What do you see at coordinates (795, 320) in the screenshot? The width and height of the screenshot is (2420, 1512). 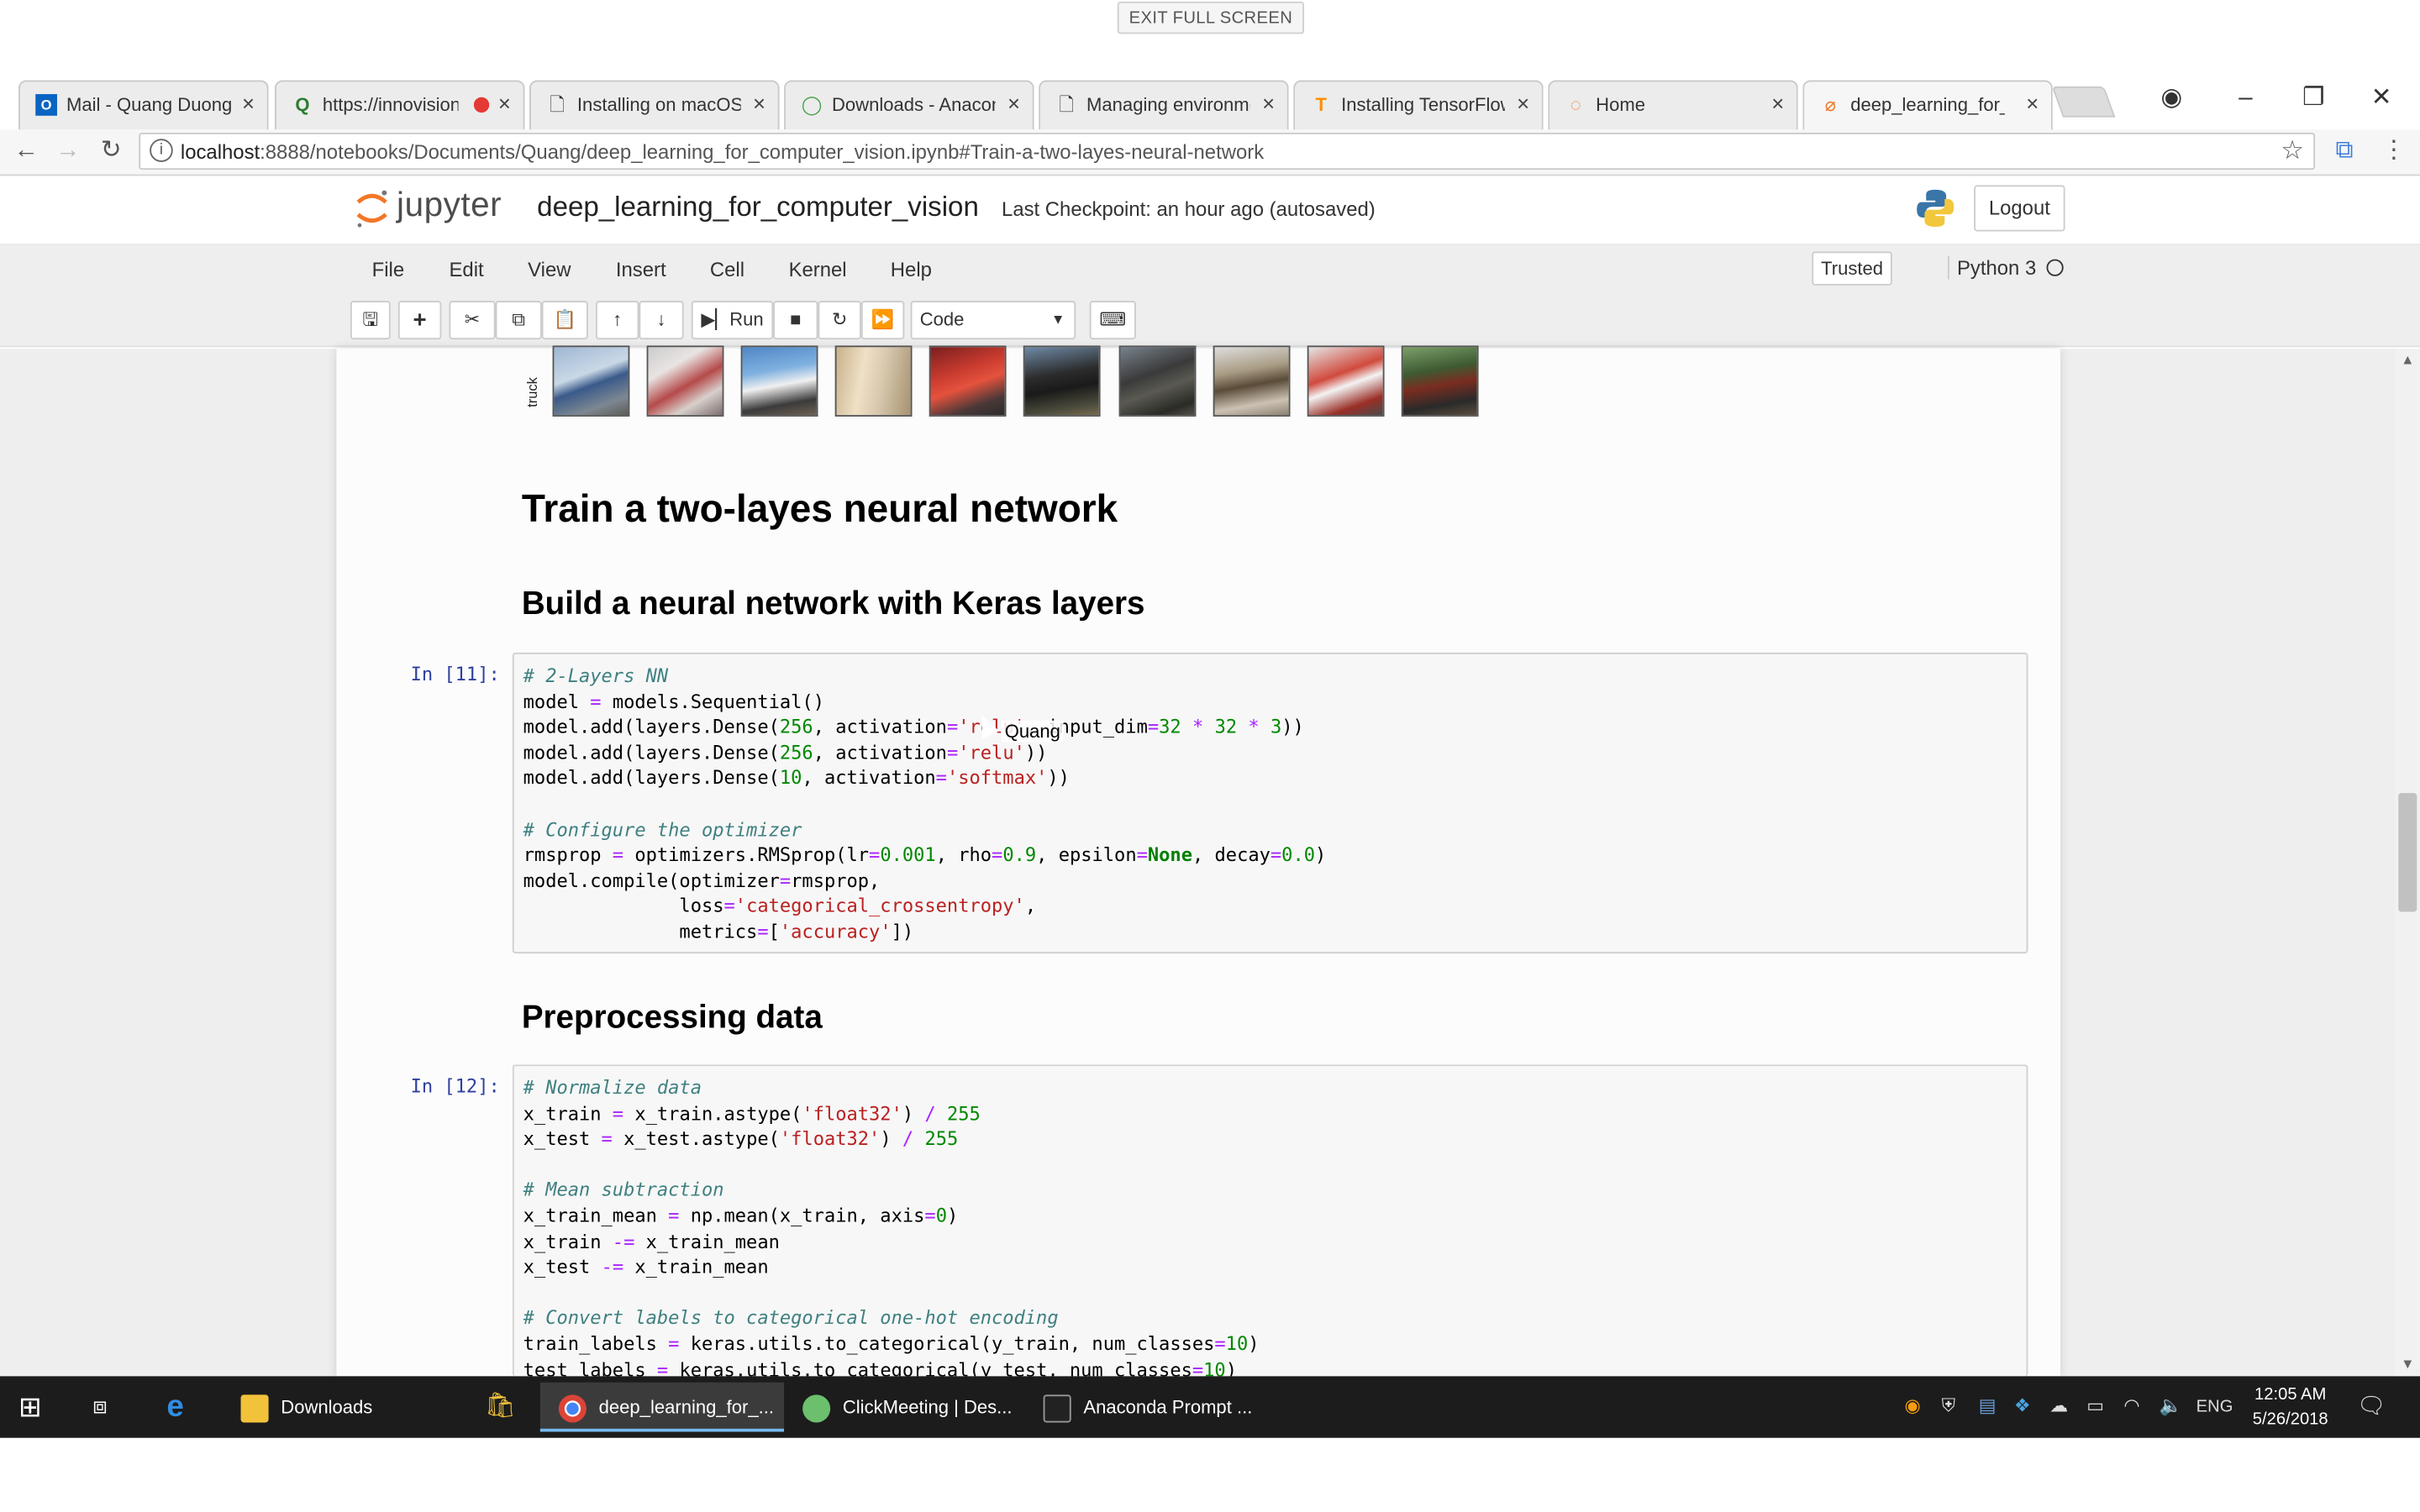 I see `interrupt-icon: ■` at bounding box center [795, 320].